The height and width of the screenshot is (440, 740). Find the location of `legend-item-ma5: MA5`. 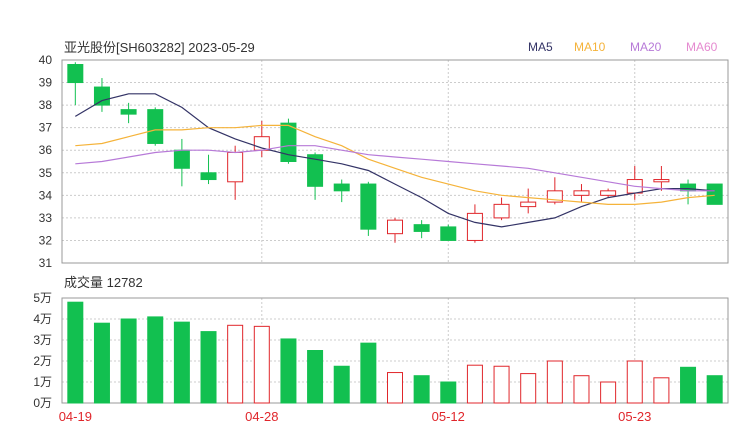

legend-item-ma5: MA5 is located at coordinates (540, 47).